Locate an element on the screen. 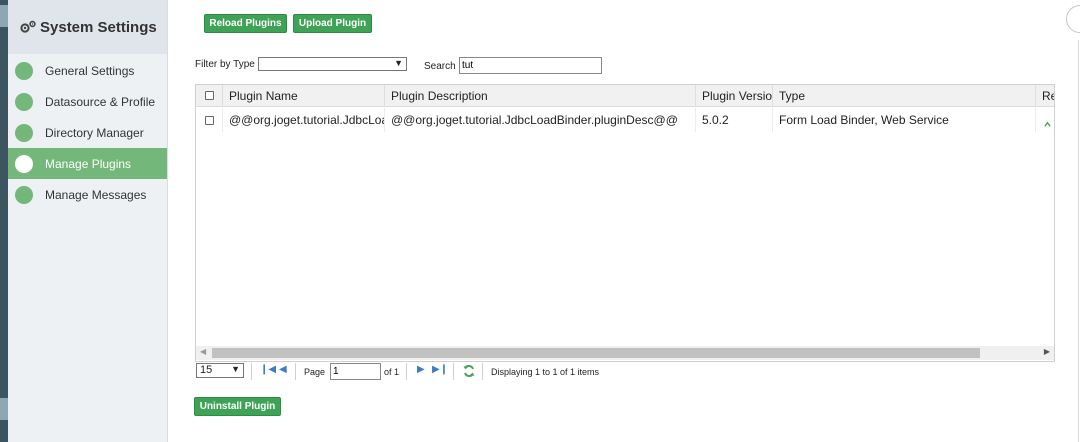 The width and height of the screenshot is (1080, 442). close-circle-icon is located at coordinates (1073, 19).